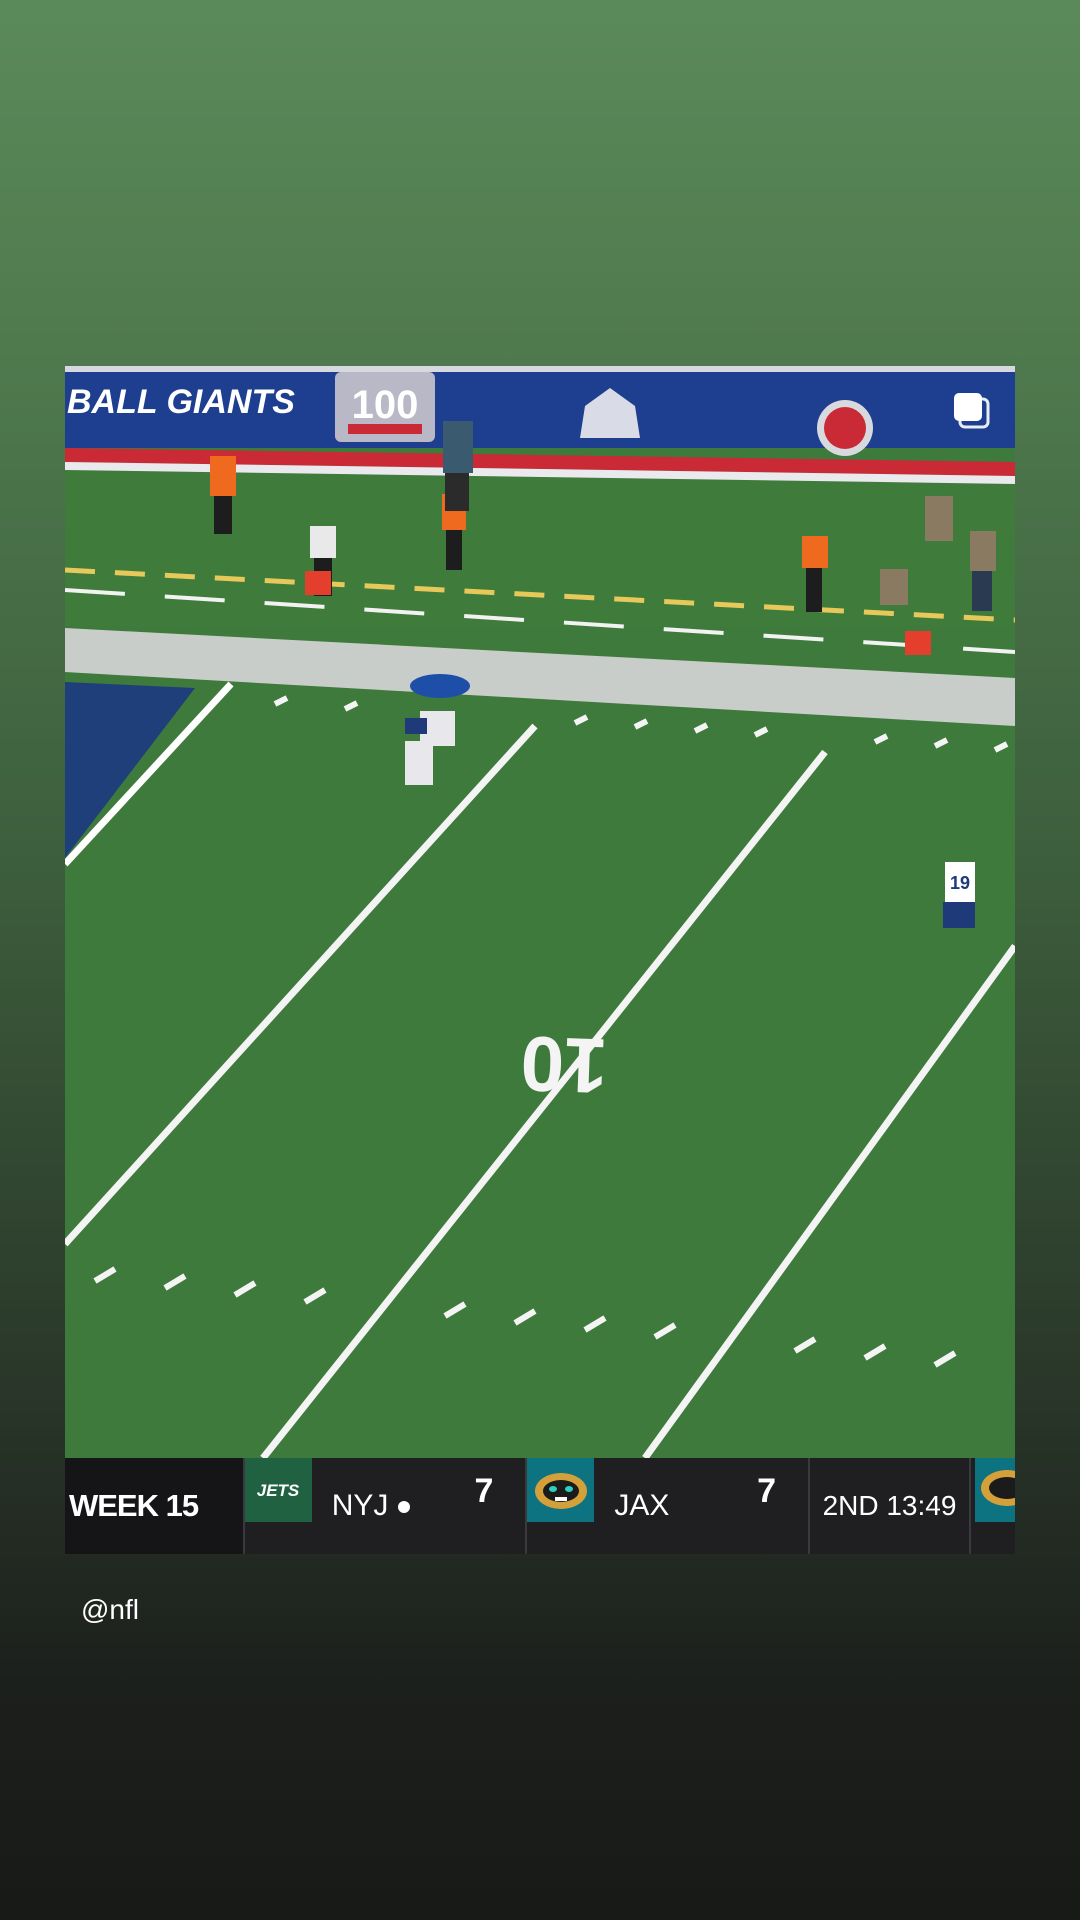  I want to click on banner-text: BALL GIANTS, so click(181, 402).